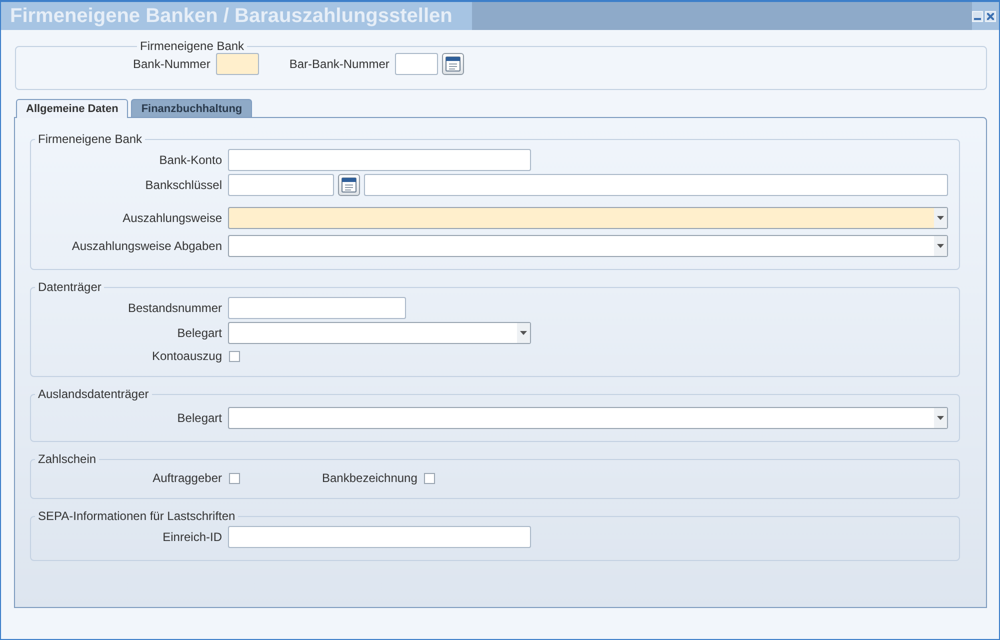 The height and width of the screenshot is (640, 1000). What do you see at coordinates (93, 394) in the screenshot?
I see `group-title: Auslandsdatenträger` at bounding box center [93, 394].